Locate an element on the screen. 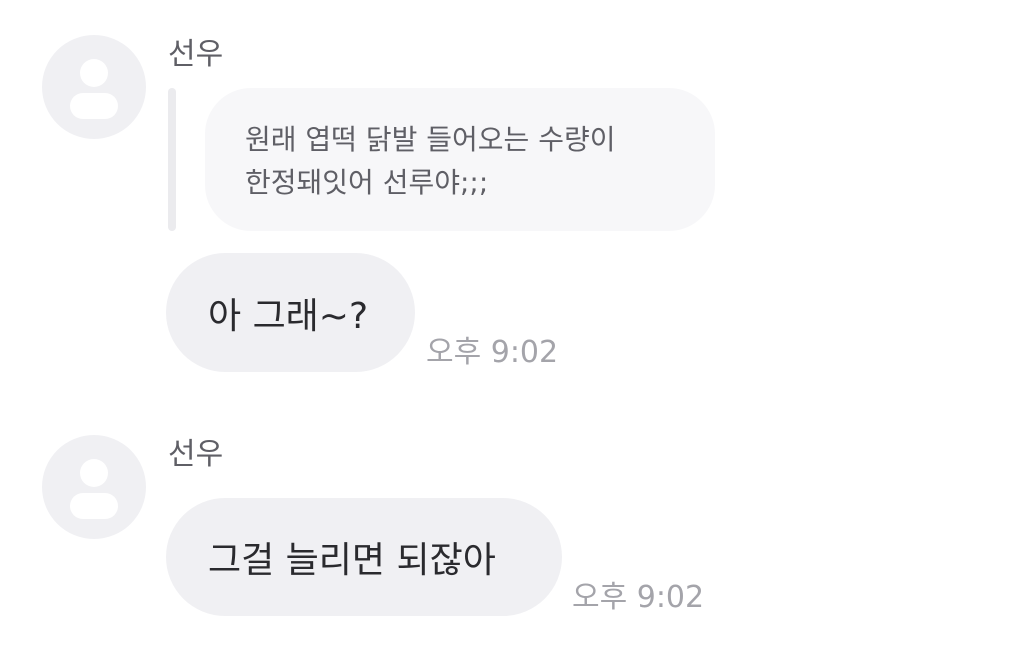  message-text: 아 그래~? is located at coordinates (288, 316).